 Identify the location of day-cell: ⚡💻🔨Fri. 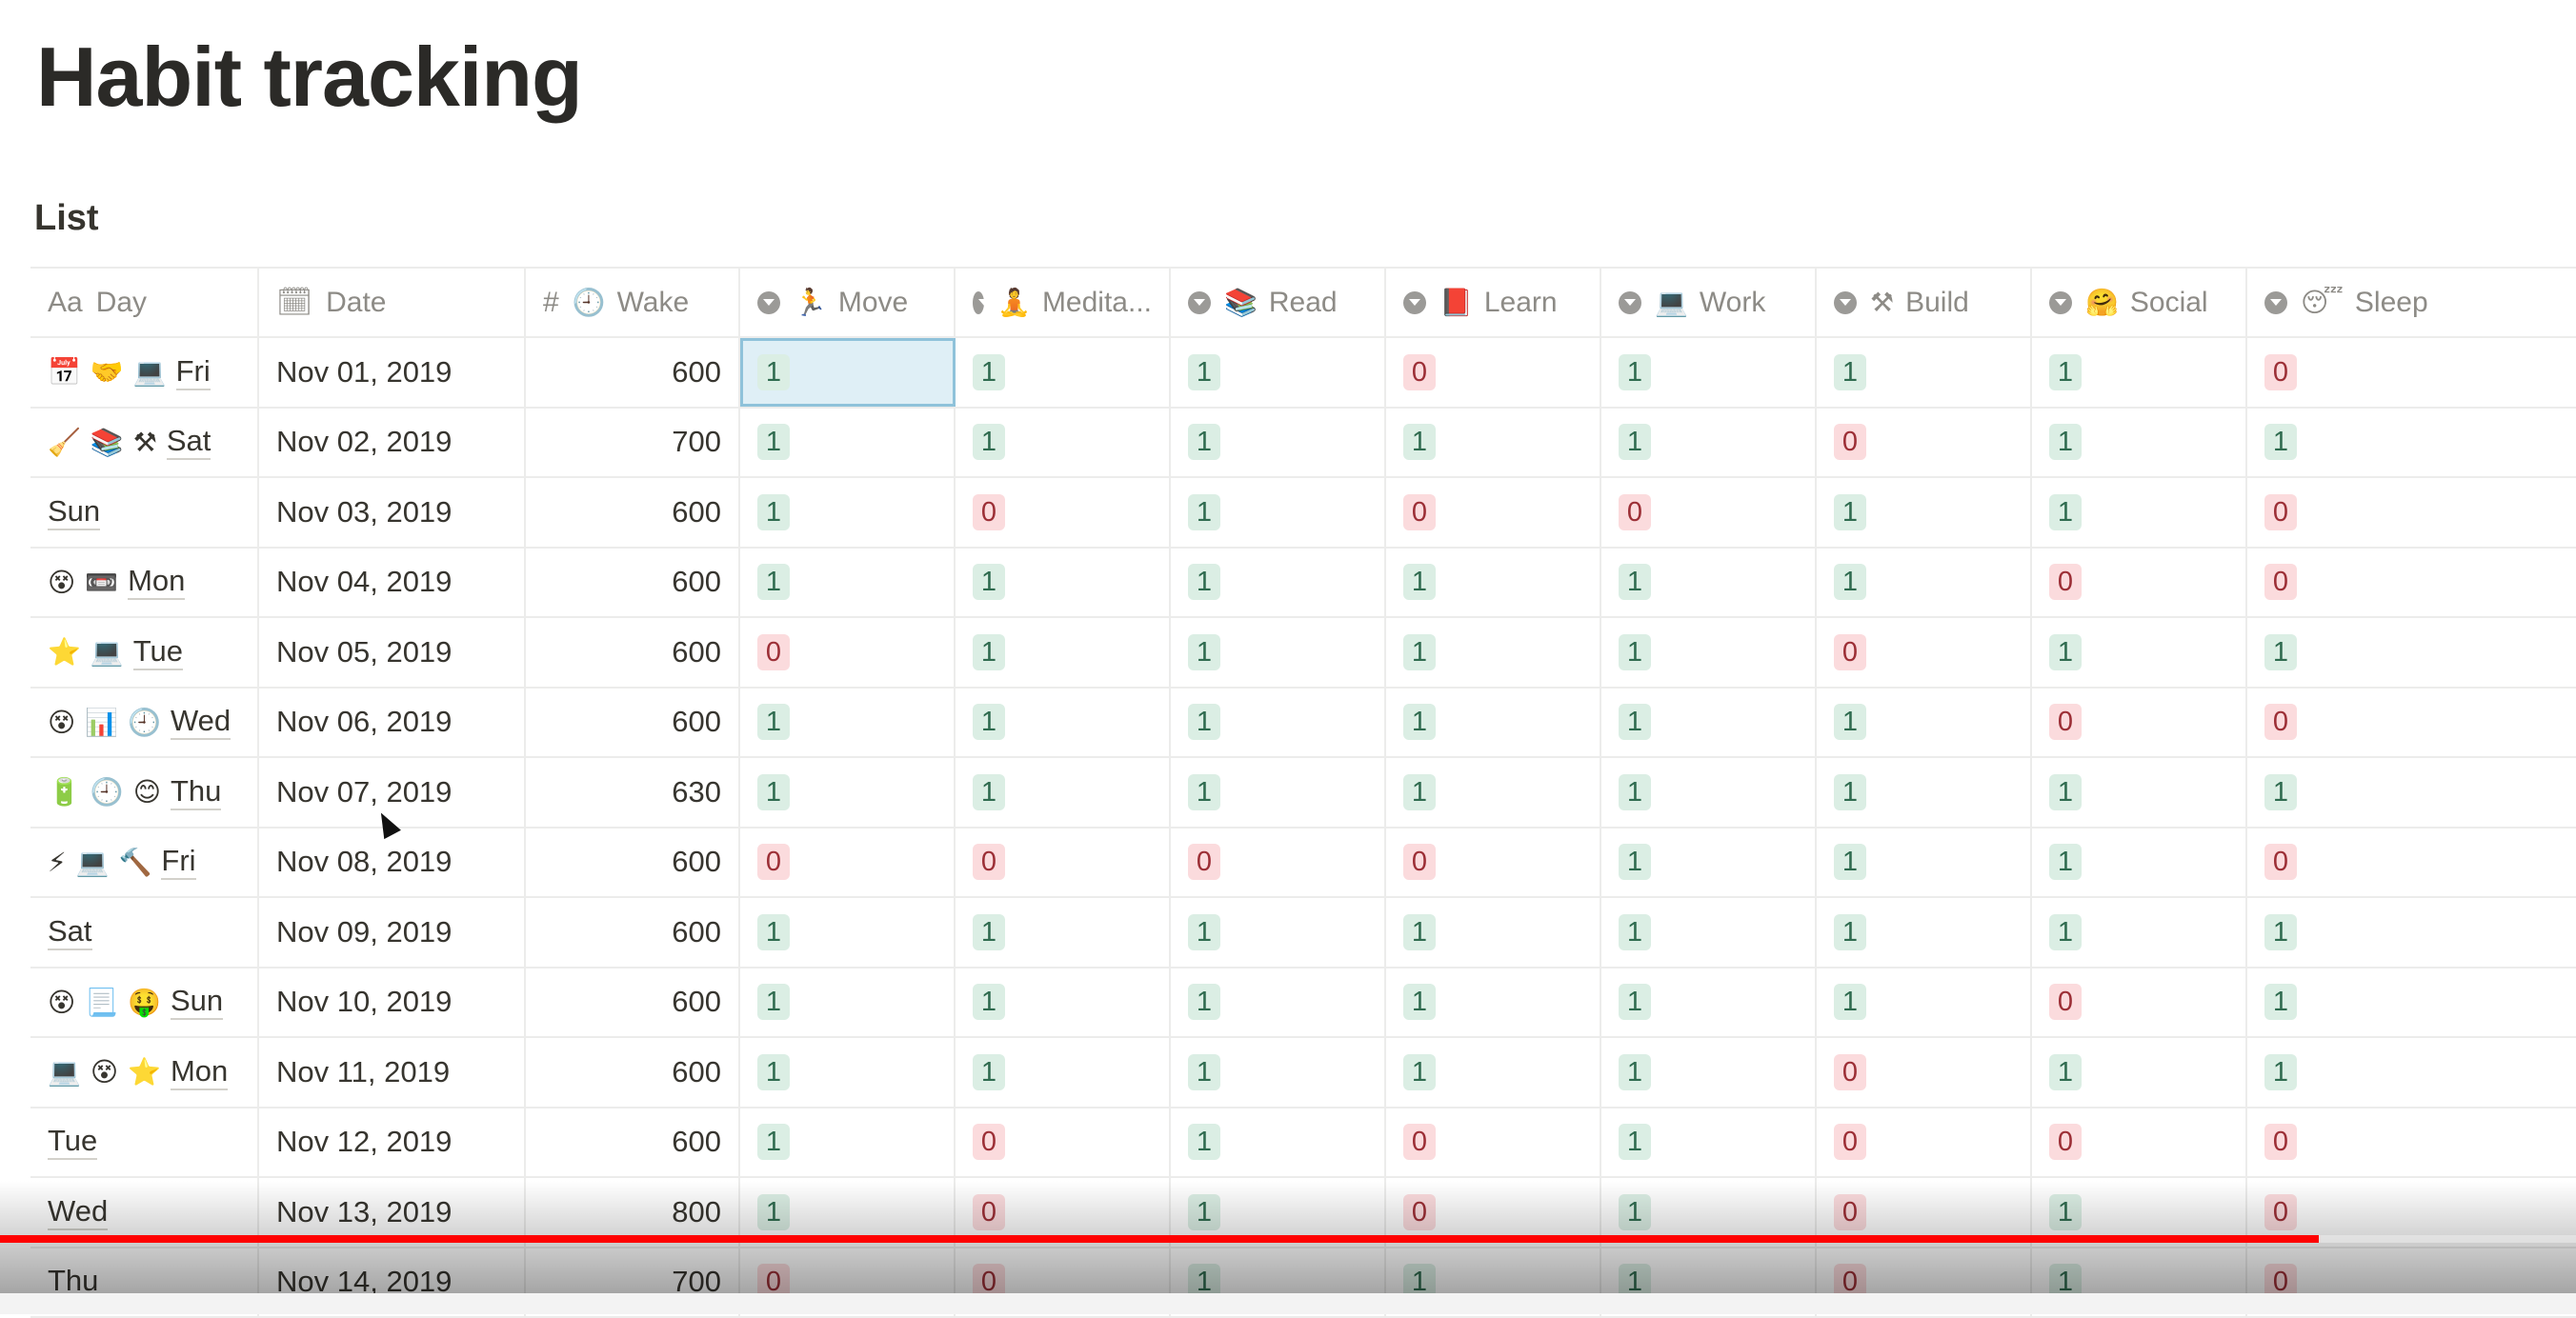
(144, 863).